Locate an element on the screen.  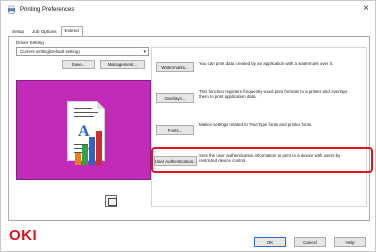
driver-setting-label: Driver Setting is located at coordinates (30, 42).